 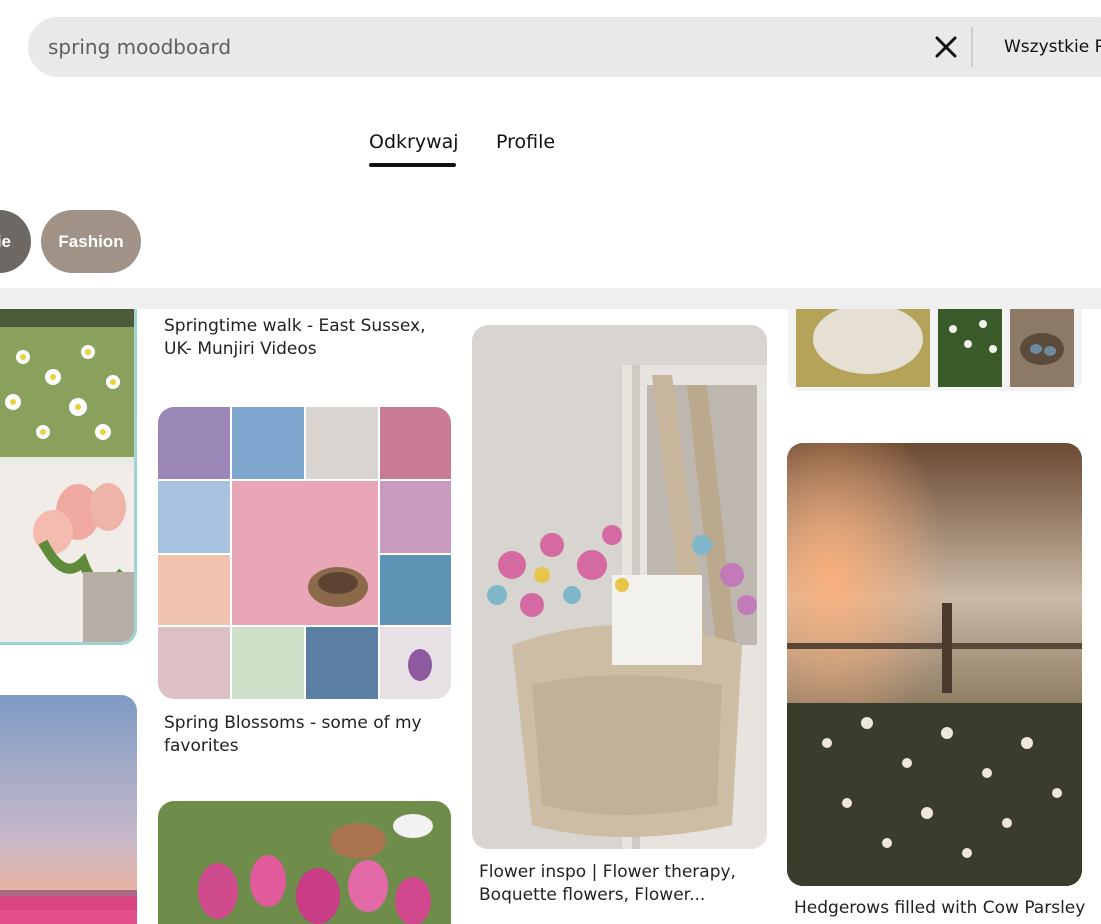 I want to click on pin-image-hedgerows, so click(x=934, y=664).